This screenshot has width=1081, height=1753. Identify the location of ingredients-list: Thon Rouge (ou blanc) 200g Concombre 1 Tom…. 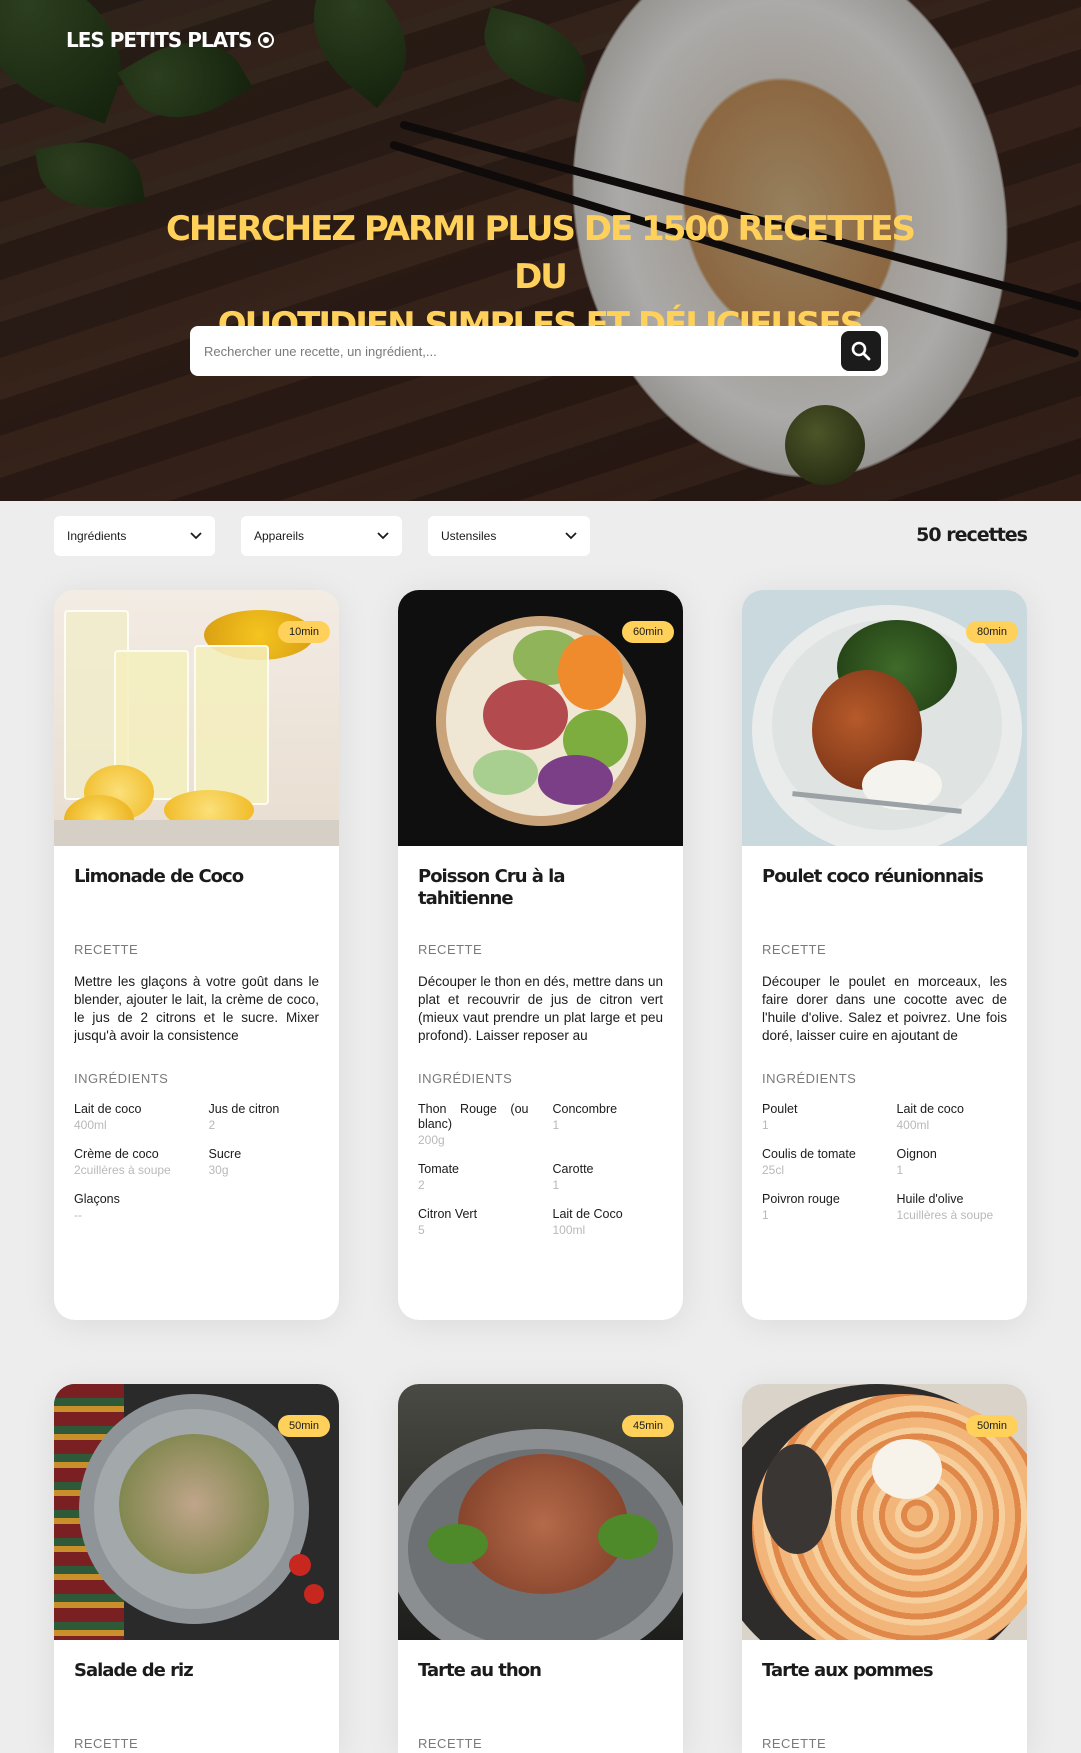
(540, 1170).